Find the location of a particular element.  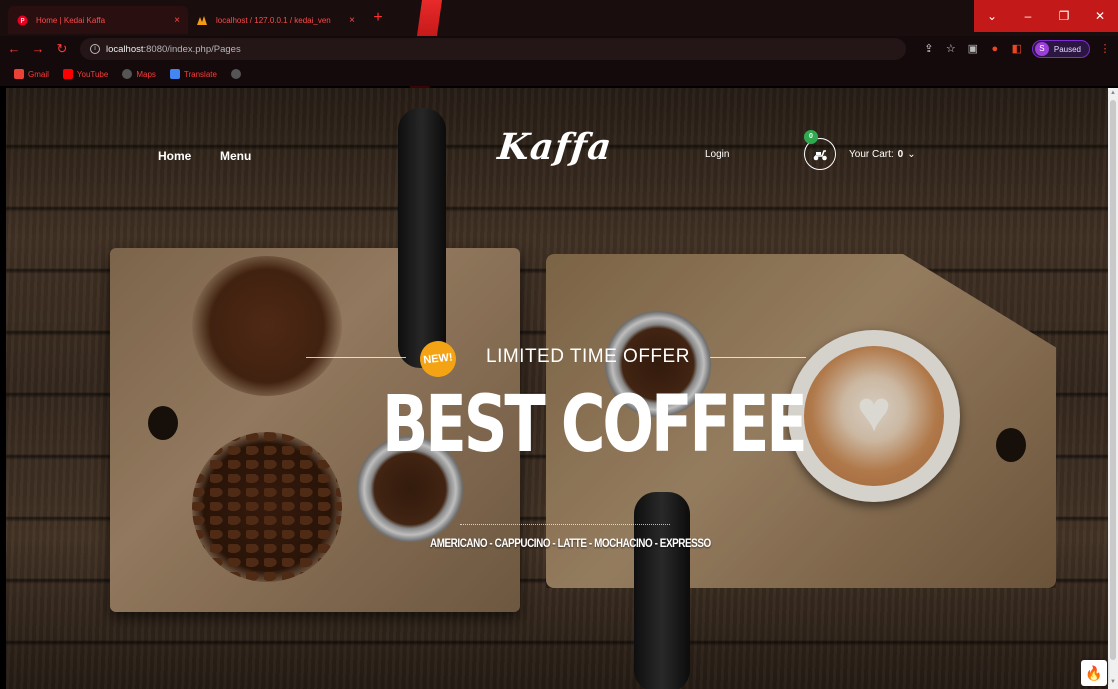

translate-icon is located at coordinates (174, 74).